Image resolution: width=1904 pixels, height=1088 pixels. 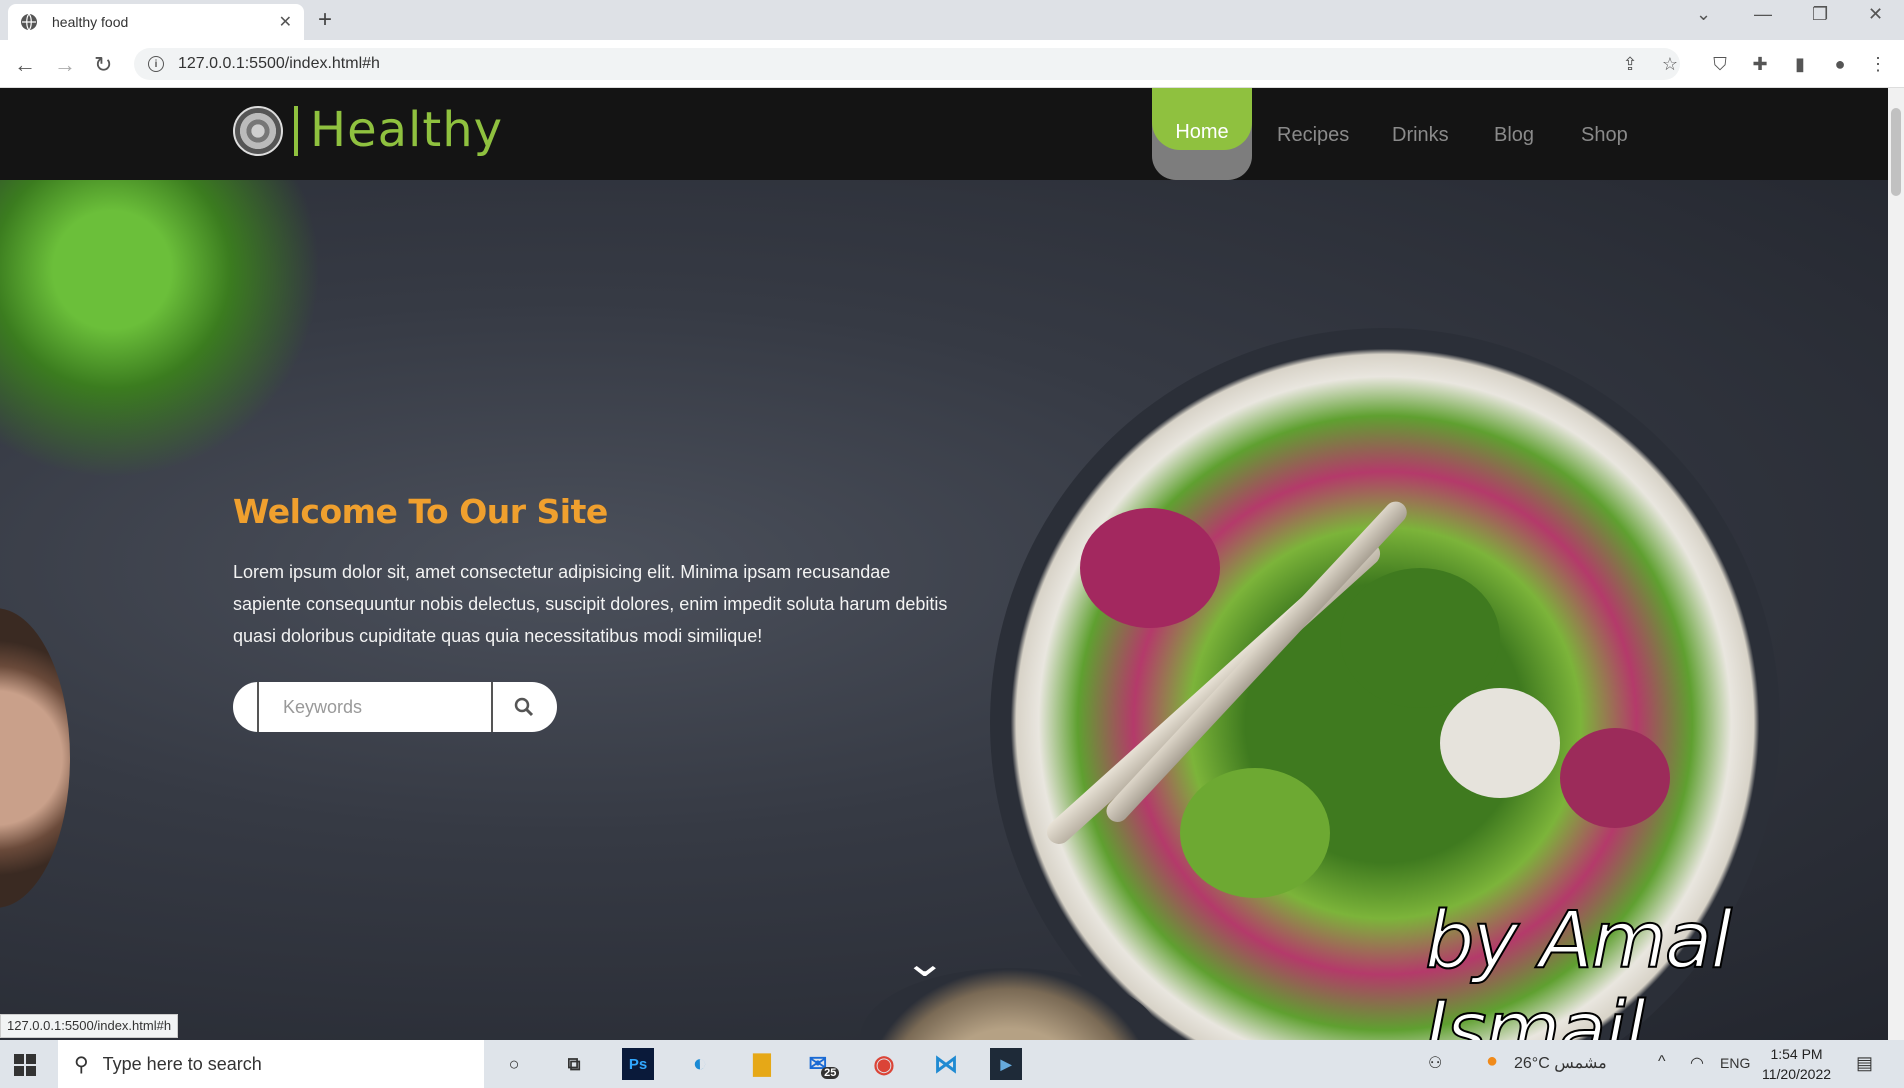 I want to click on close-tab-icon: ✕, so click(x=285, y=22).